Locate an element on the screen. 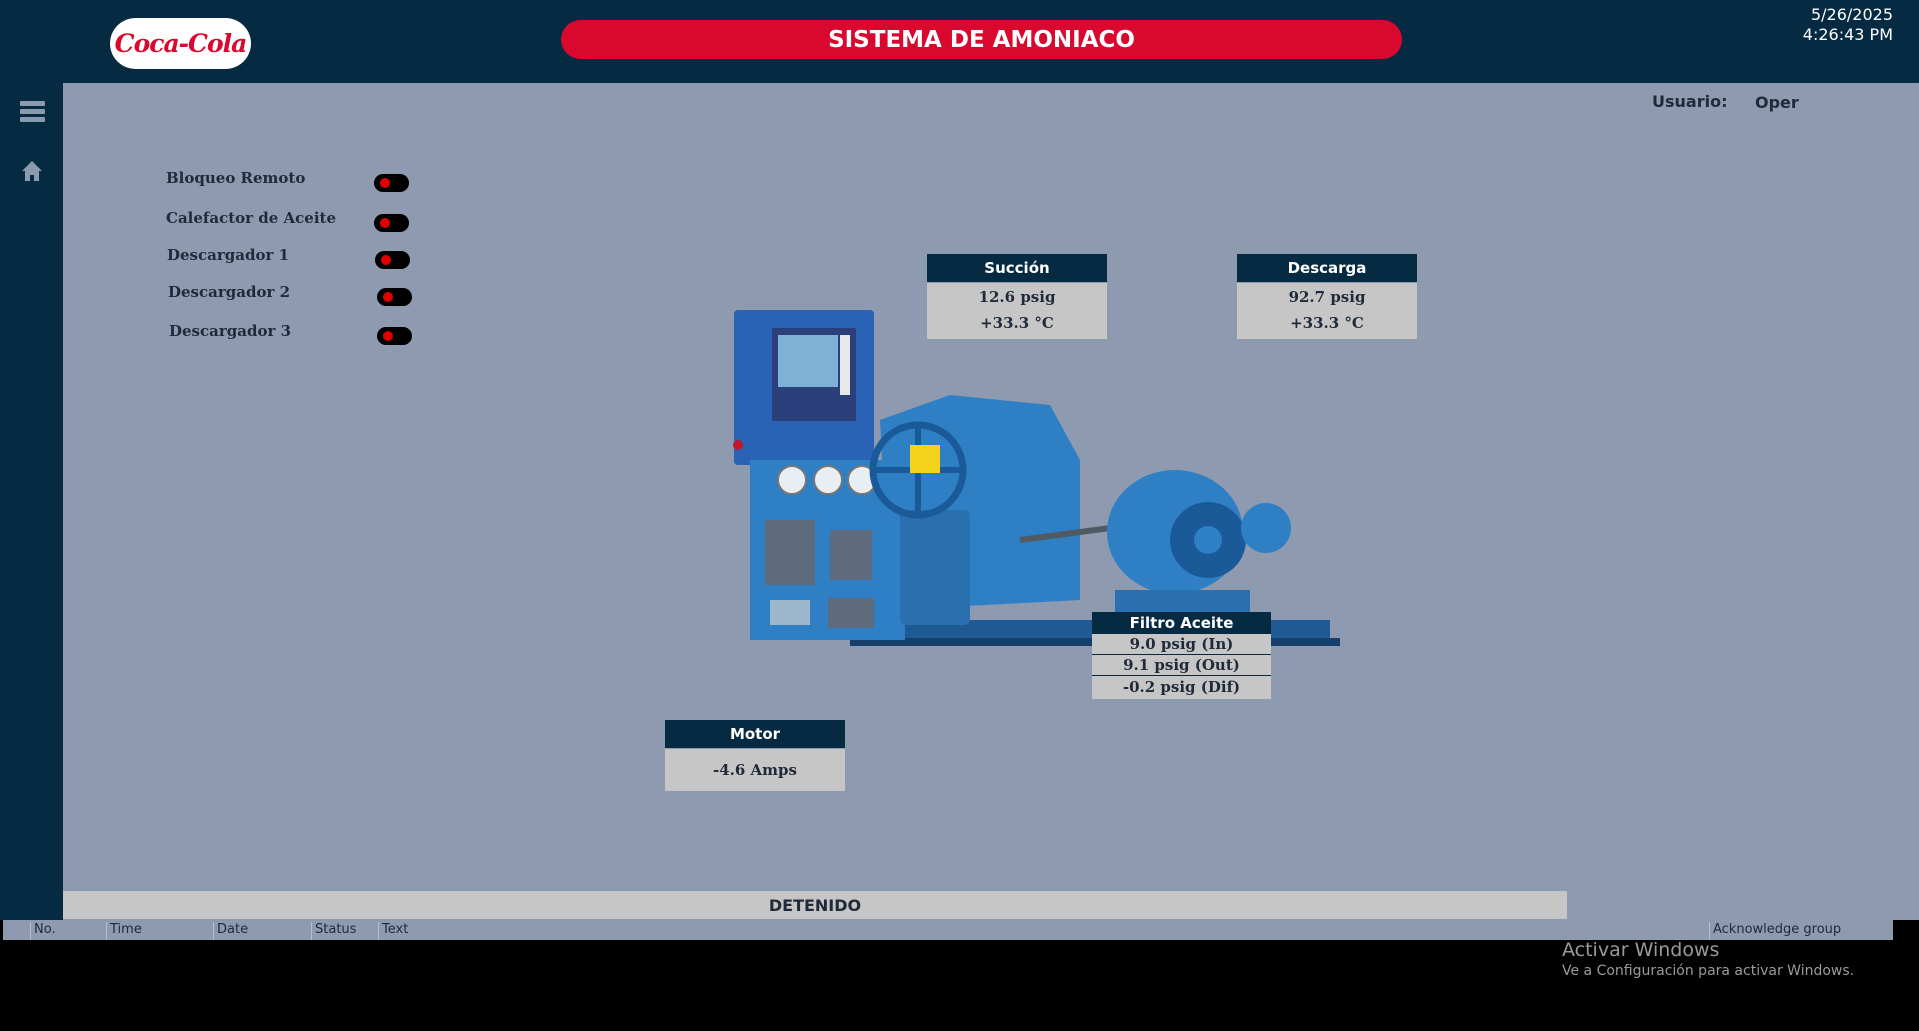  descarga-values: 92.7 psig +33.3 °C is located at coordinates (1327, 311).